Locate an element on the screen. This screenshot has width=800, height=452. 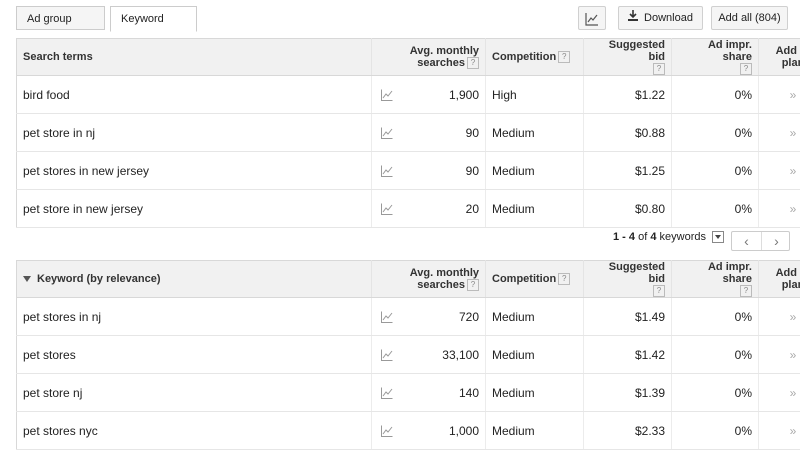
suggested-bid: $1.42 is located at coordinates (627, 355).